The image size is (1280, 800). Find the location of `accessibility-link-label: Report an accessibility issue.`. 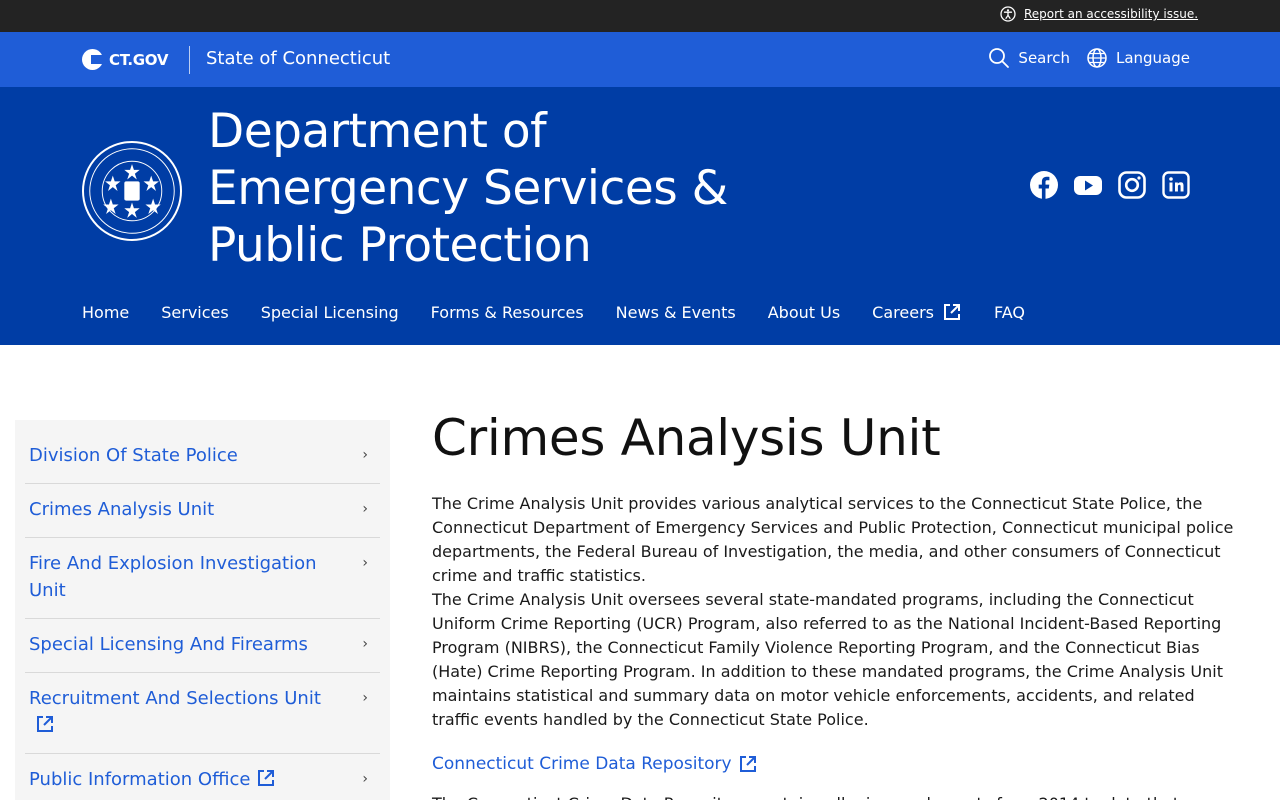

accessibility-link-label: Report an accessibility issue. is located at coordinates (1111, 14).